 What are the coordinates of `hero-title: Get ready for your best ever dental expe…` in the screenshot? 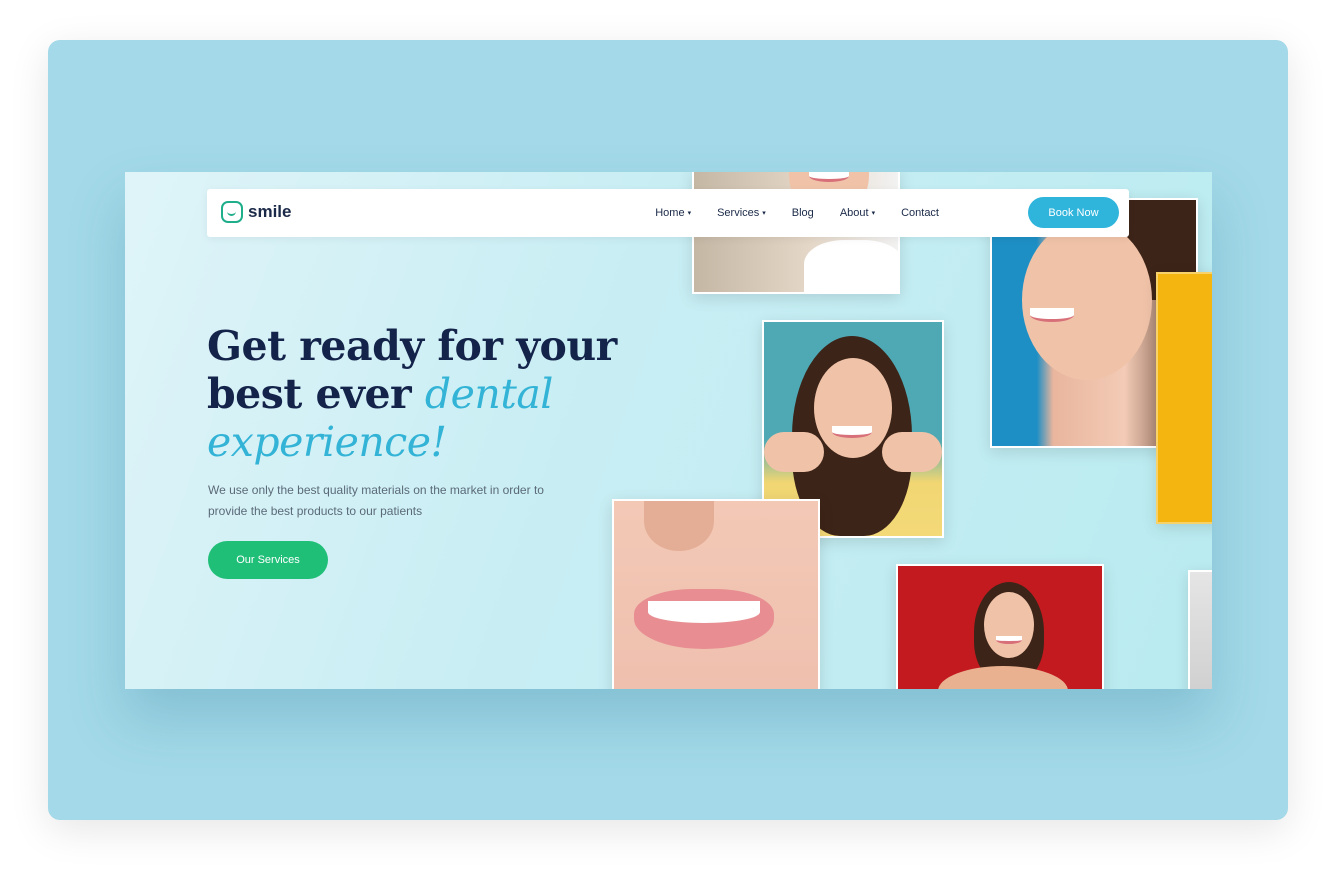 It's located at (417, 394).